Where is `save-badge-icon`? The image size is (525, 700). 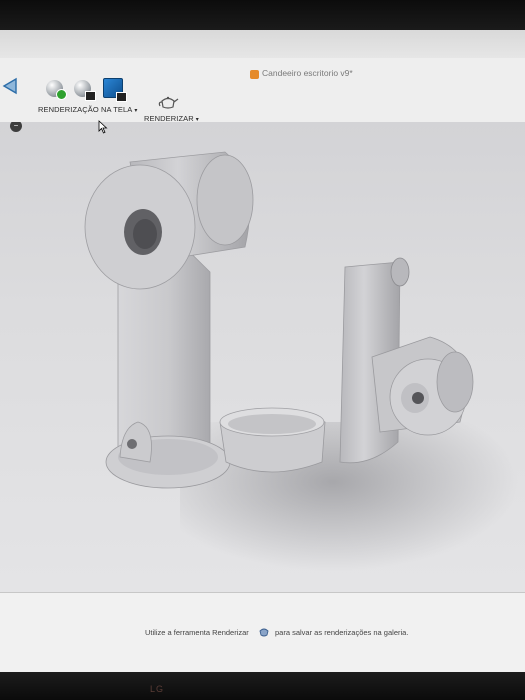
save-badge-icon is located at coordinates (121, 97).